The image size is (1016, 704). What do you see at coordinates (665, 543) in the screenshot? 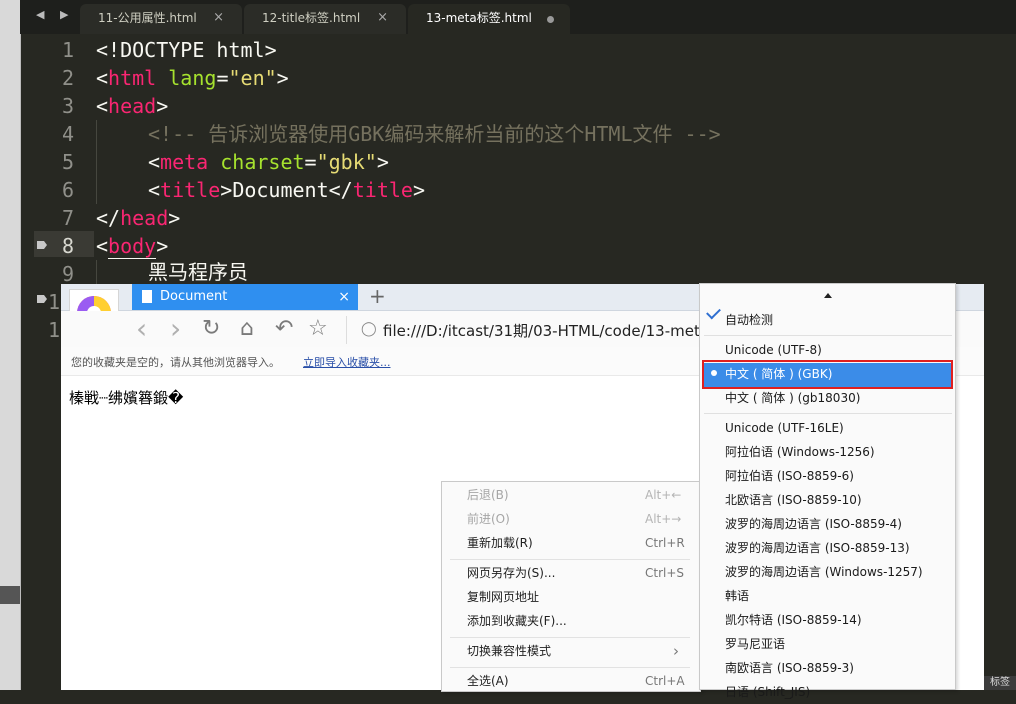
I see `menu-shortcut: Ctrl+R` at bounding box center [665, 543].